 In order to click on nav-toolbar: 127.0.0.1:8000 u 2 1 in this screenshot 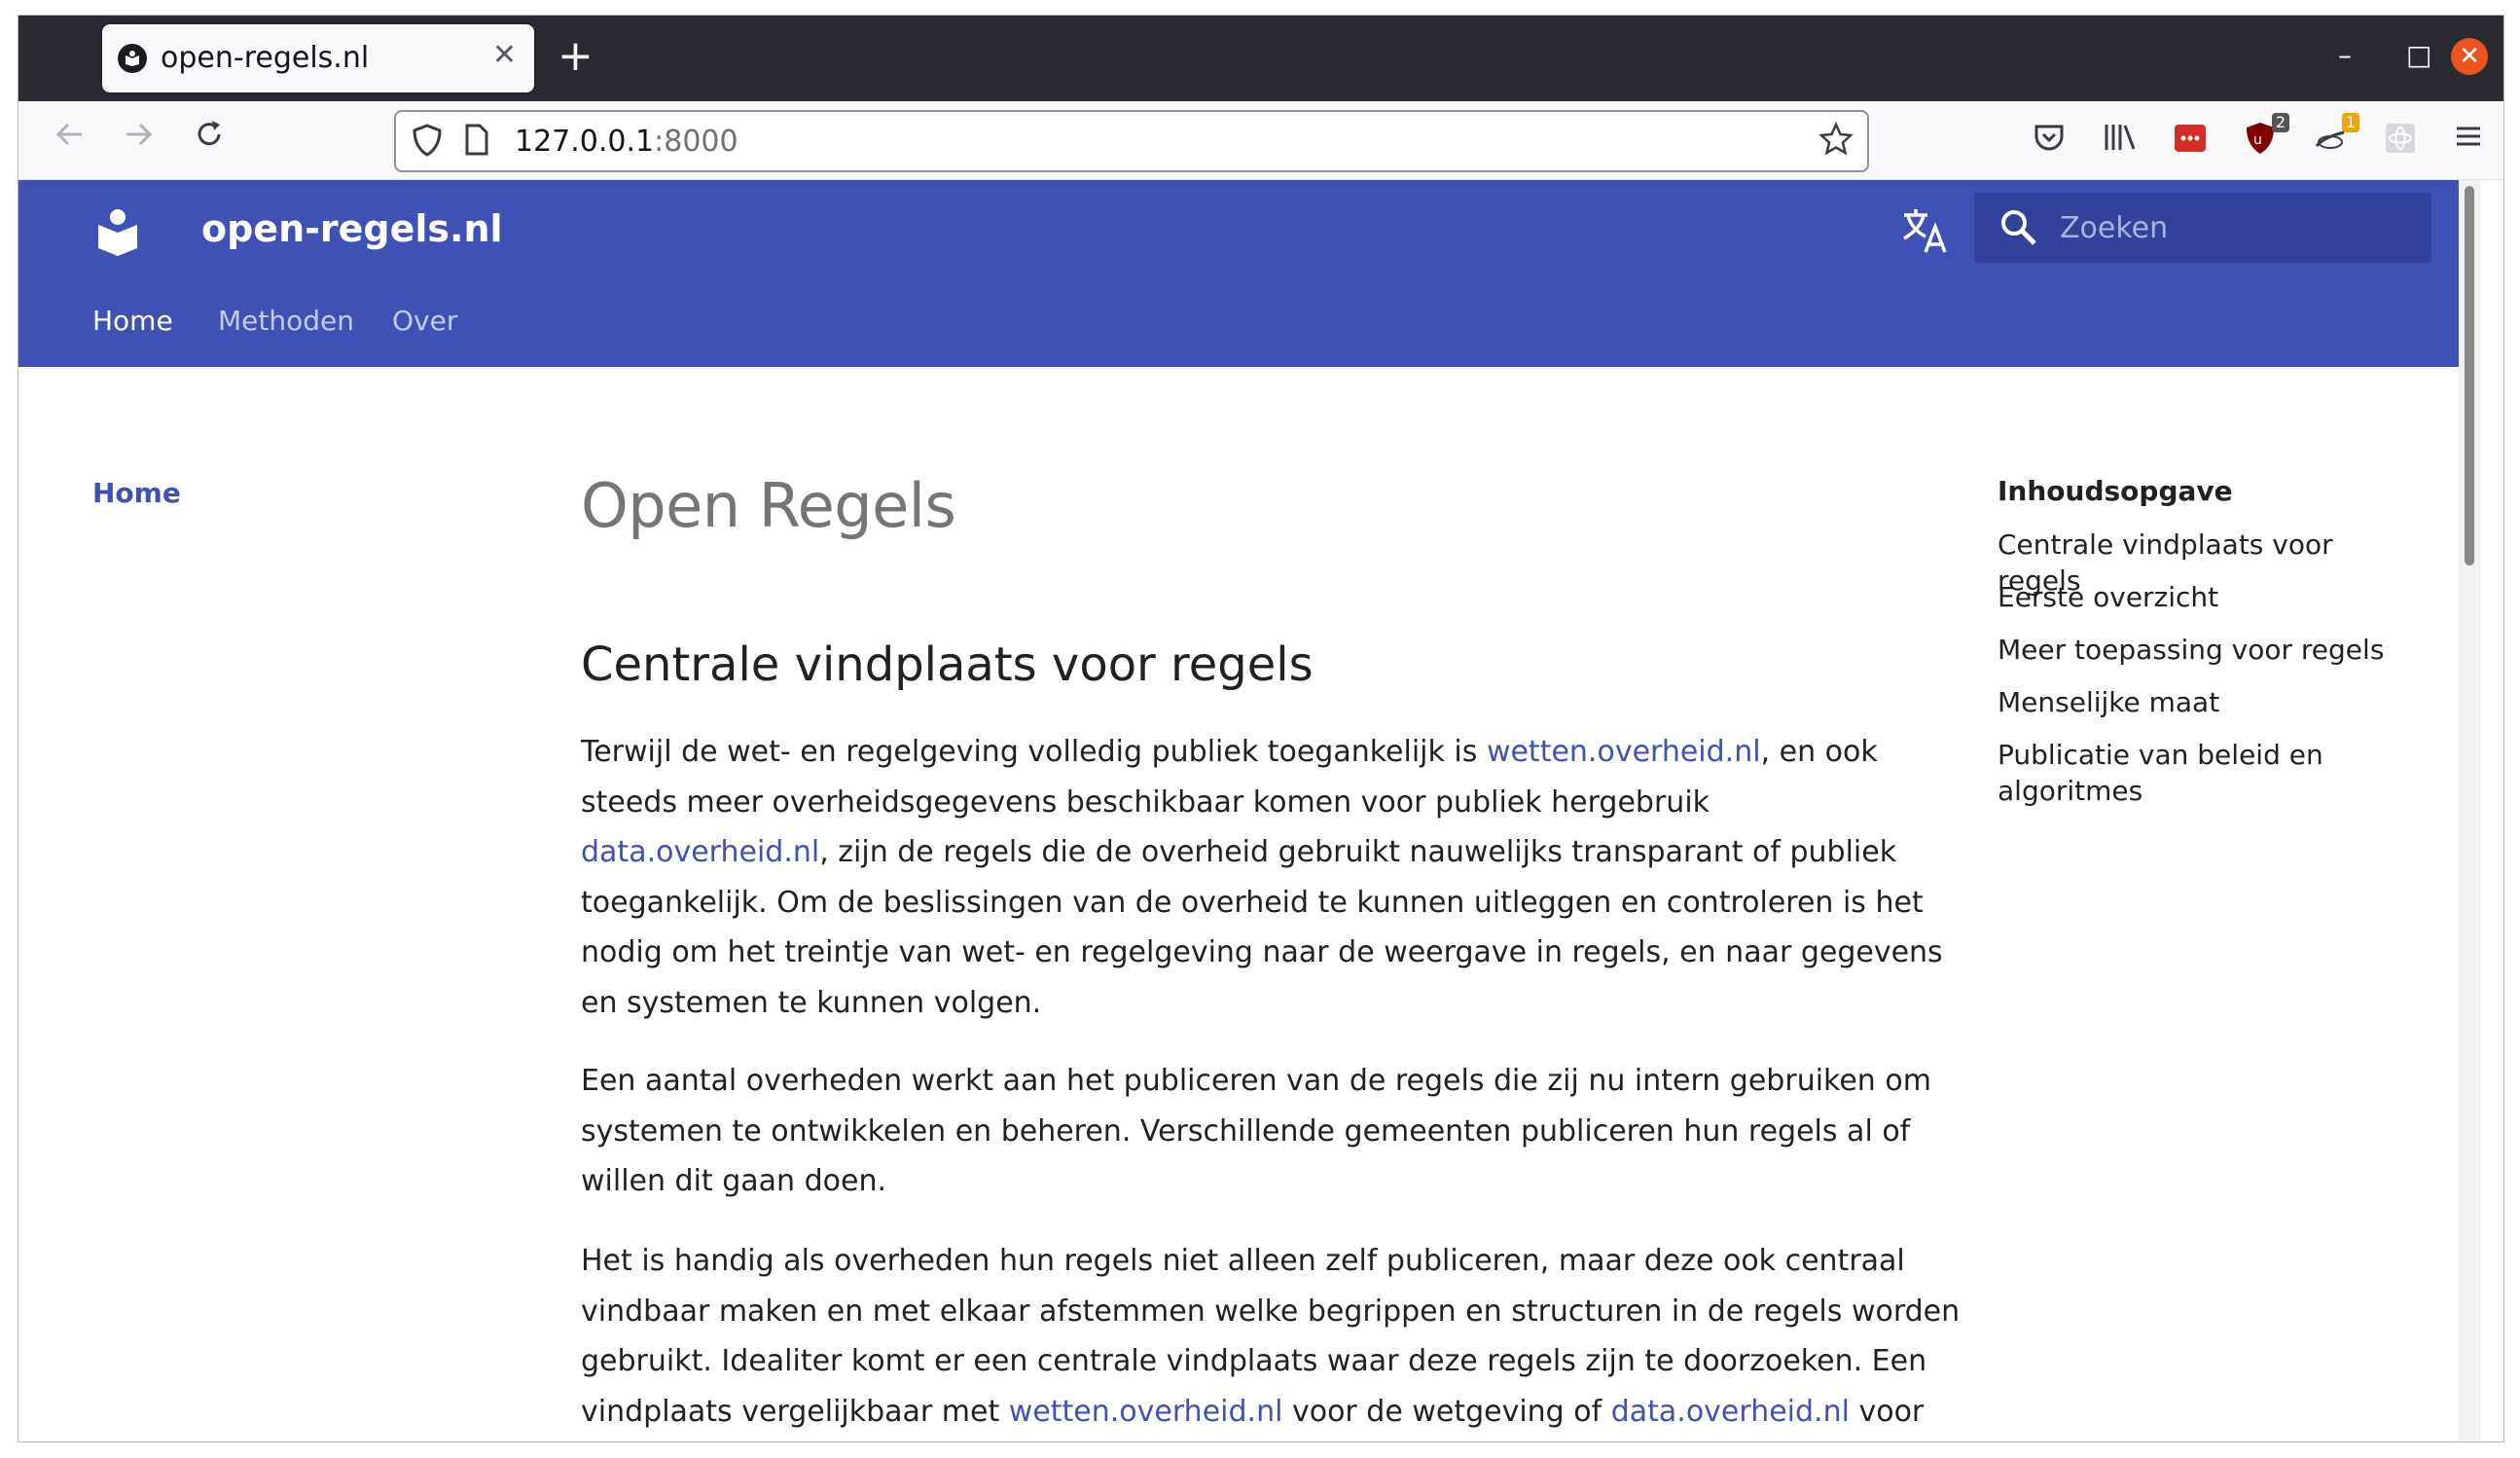, I will do `click(1260, 140)`.